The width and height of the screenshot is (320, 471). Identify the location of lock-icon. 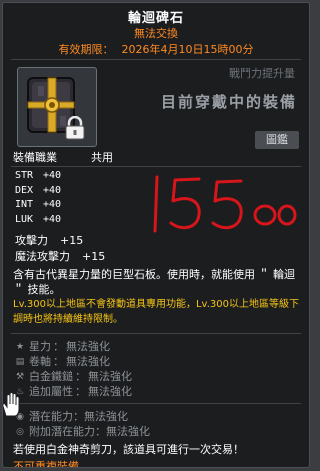
(75, 128).